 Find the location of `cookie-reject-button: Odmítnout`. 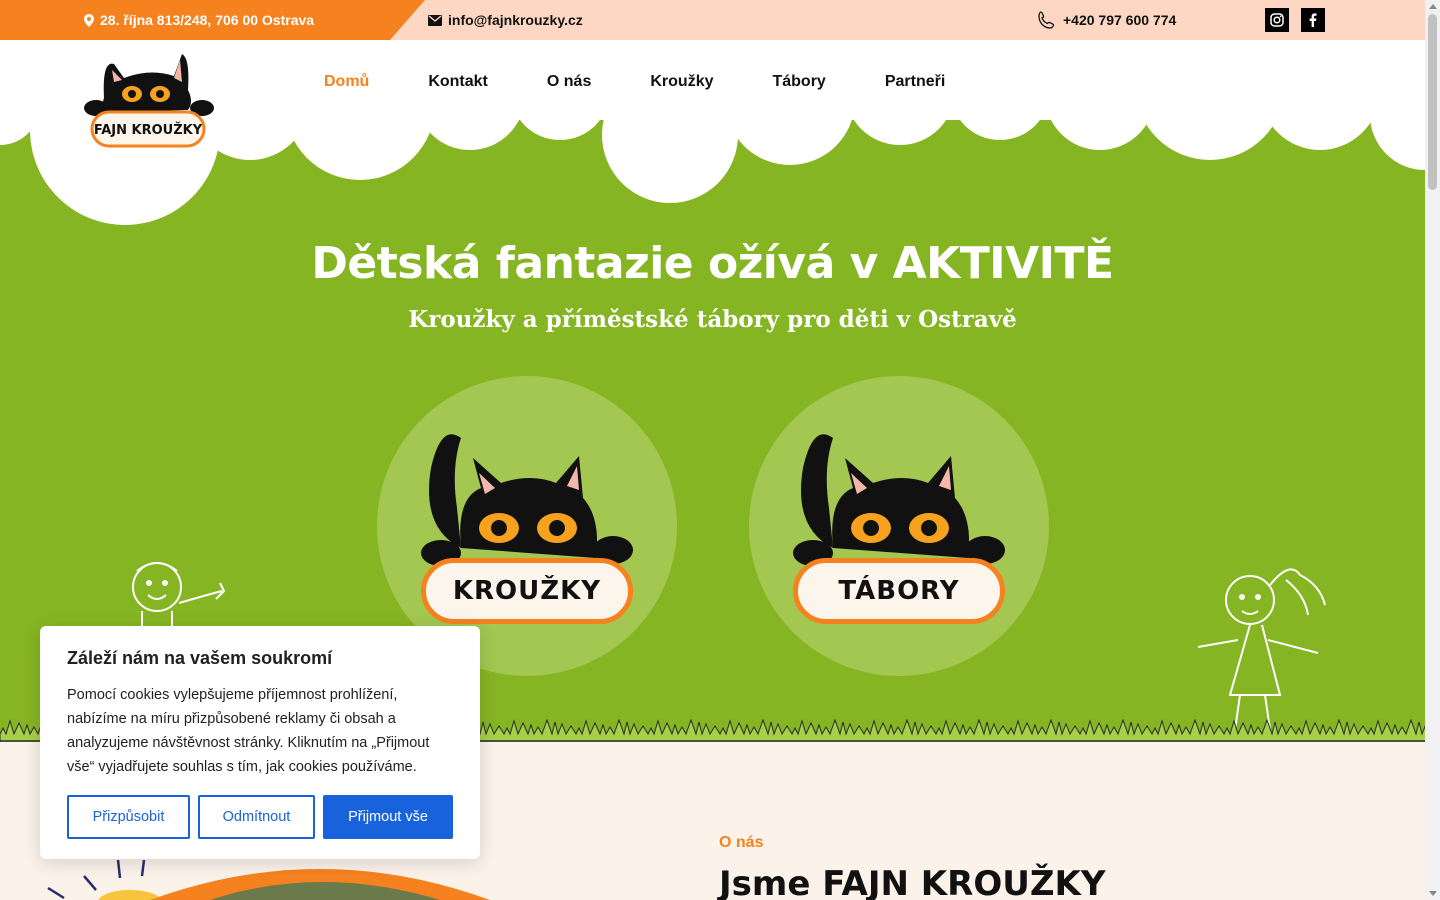

cookie-reject-button: Odmítnout is located at coordinates (256, 817).